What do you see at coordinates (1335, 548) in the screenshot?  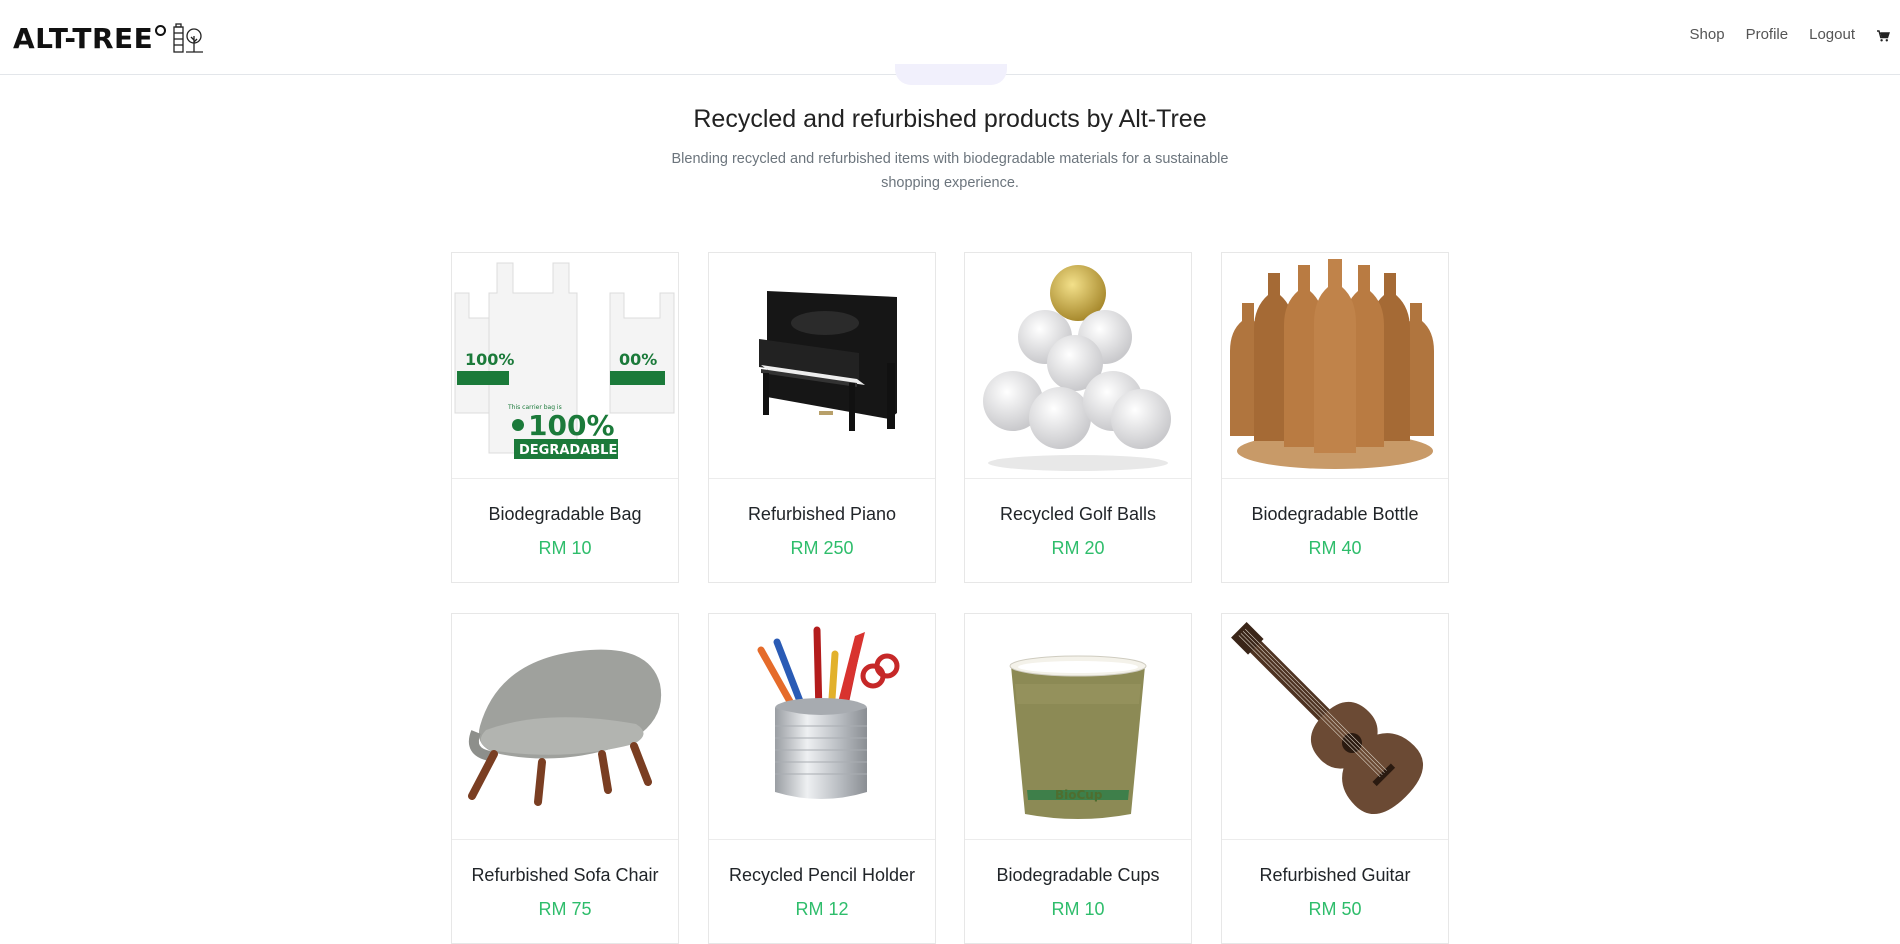 I see `product-price: RM 40` at bounding box center [1335, 548].